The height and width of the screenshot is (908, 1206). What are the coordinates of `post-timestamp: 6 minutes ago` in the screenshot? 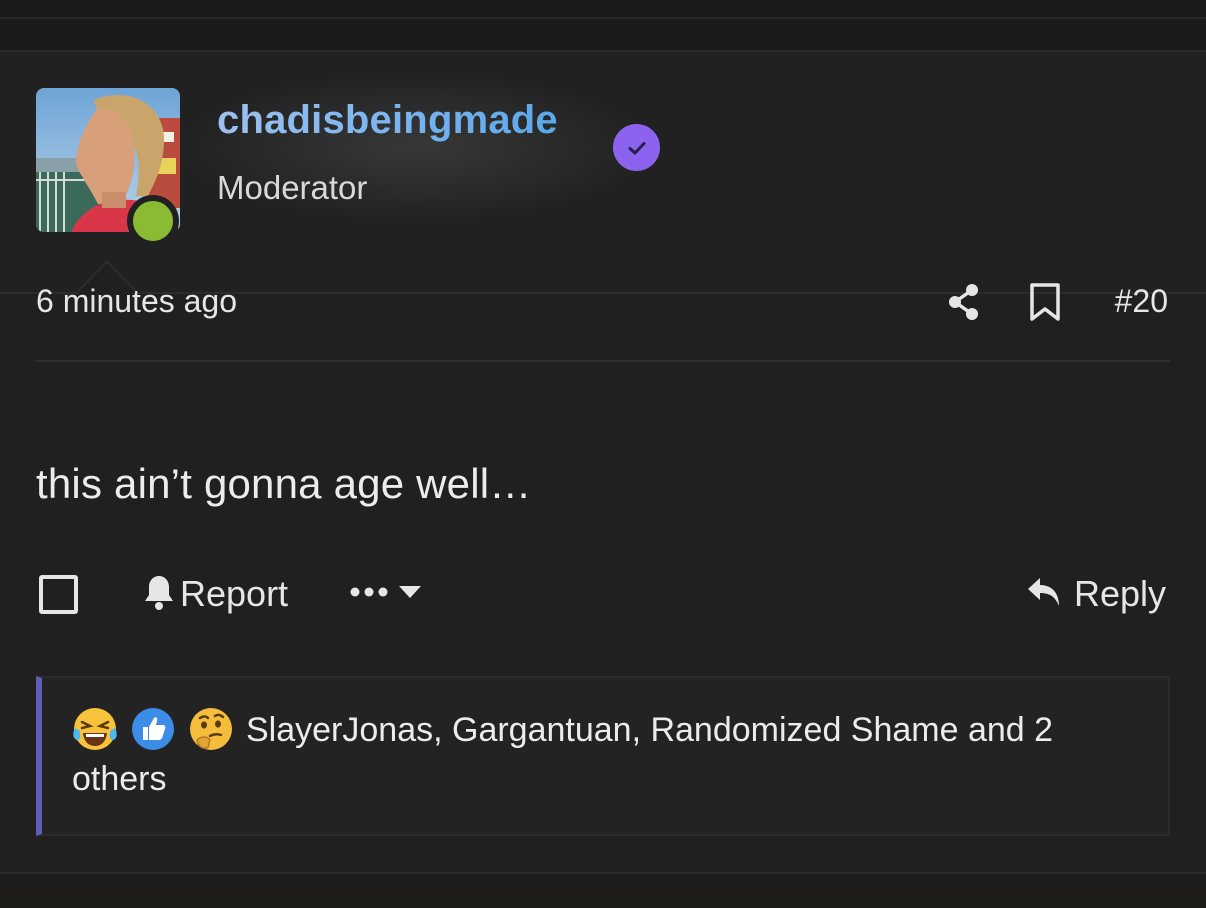 It's located at (136, 301).